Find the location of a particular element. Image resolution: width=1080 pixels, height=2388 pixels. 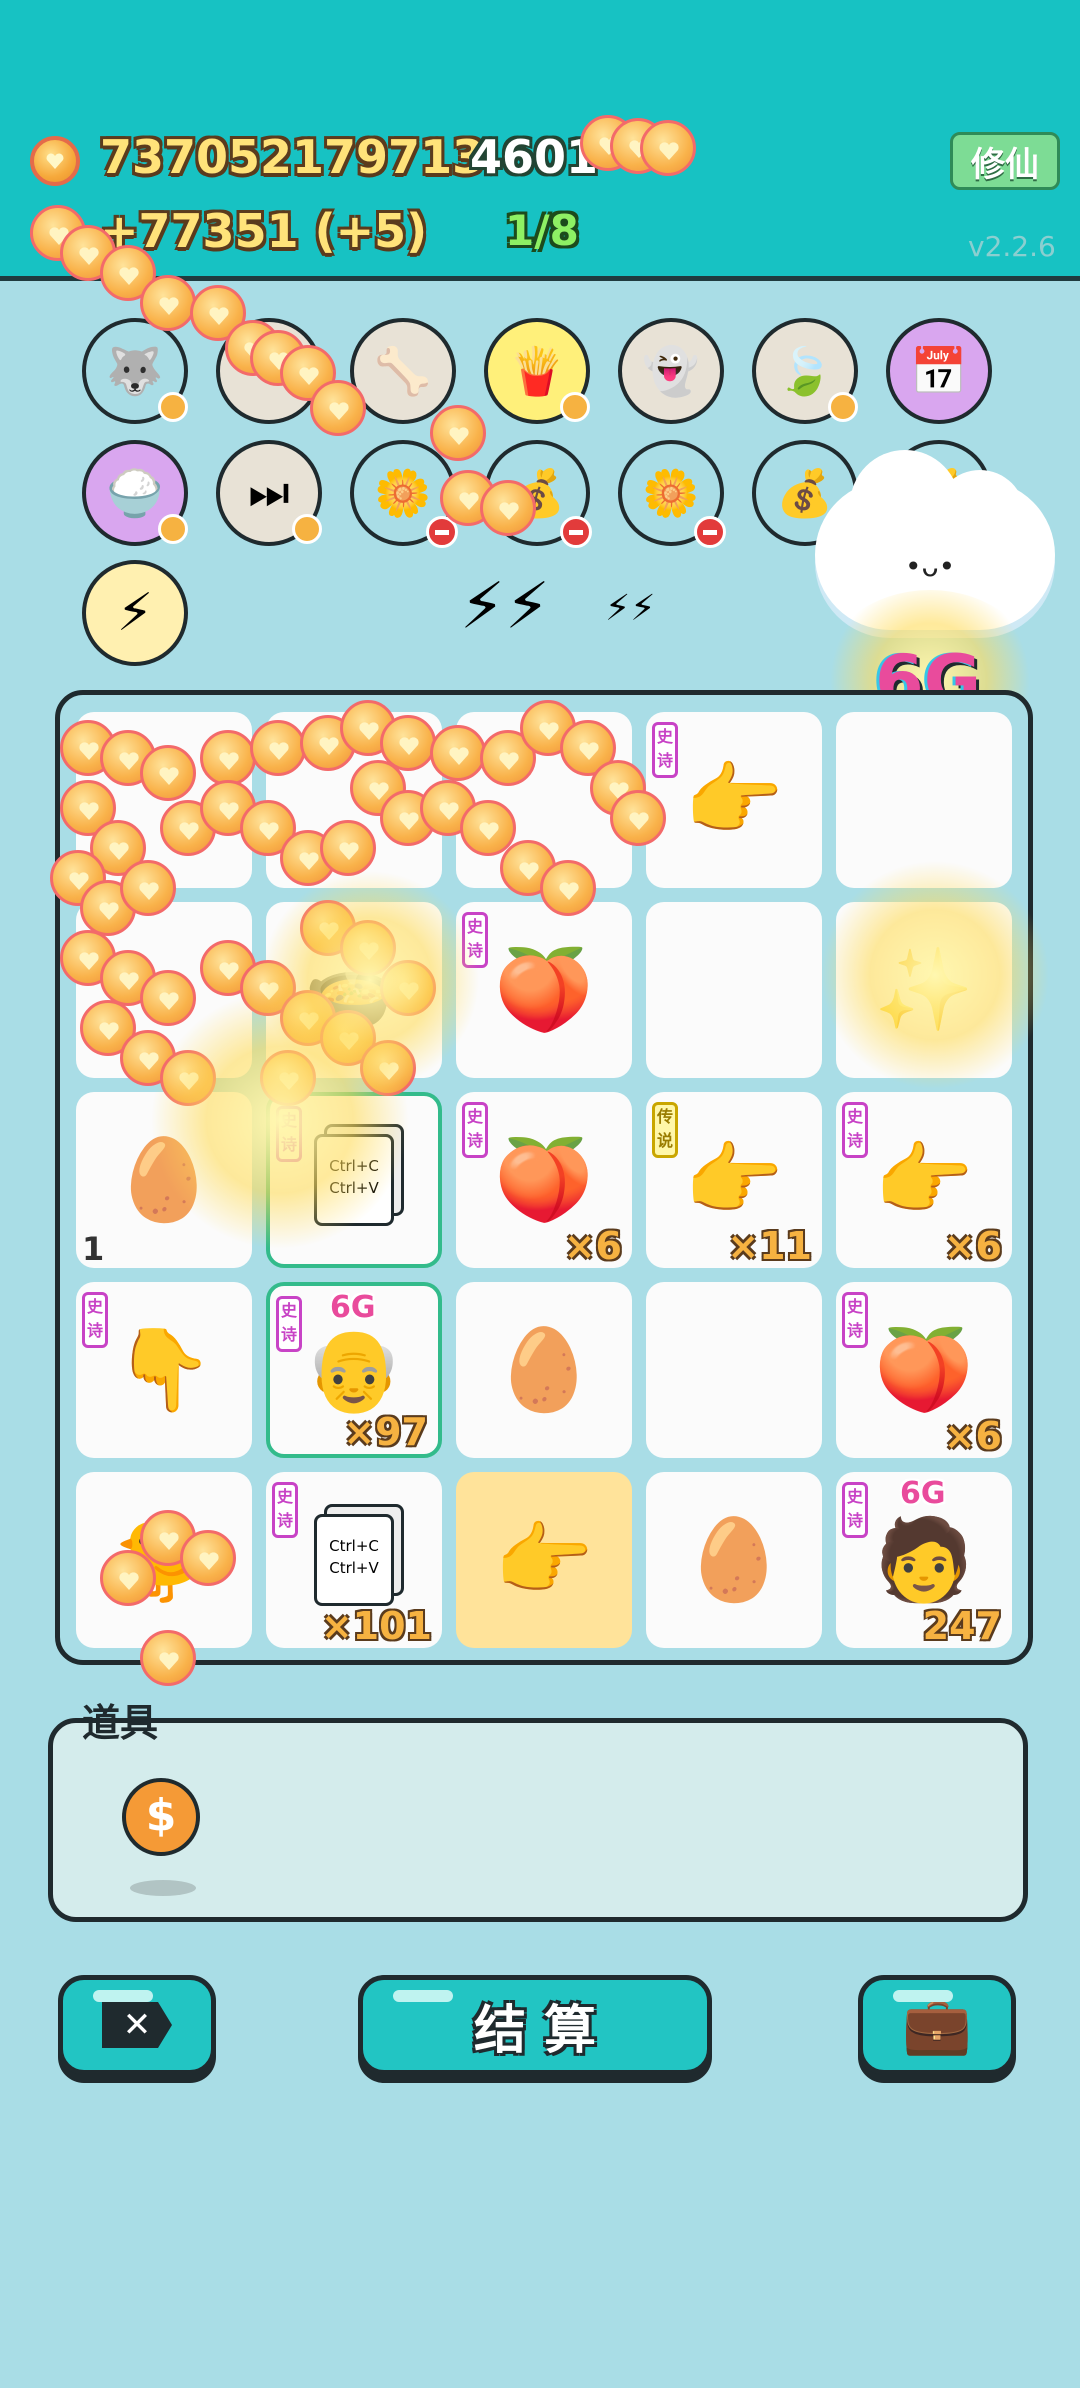

dog-bowl-icon: 🦴 is located at coordinates (403, 370).